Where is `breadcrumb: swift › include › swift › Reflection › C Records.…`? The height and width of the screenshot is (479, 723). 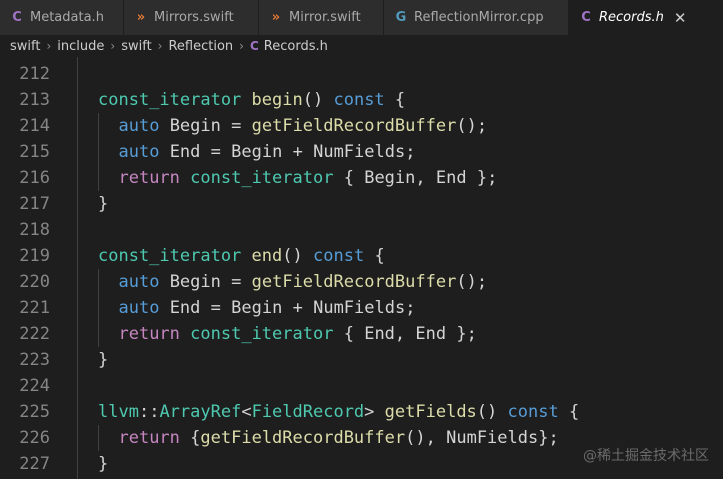
breadcrumb: swift › include › swift › Reflection › C Records.… is located at coordinates (361, 46).